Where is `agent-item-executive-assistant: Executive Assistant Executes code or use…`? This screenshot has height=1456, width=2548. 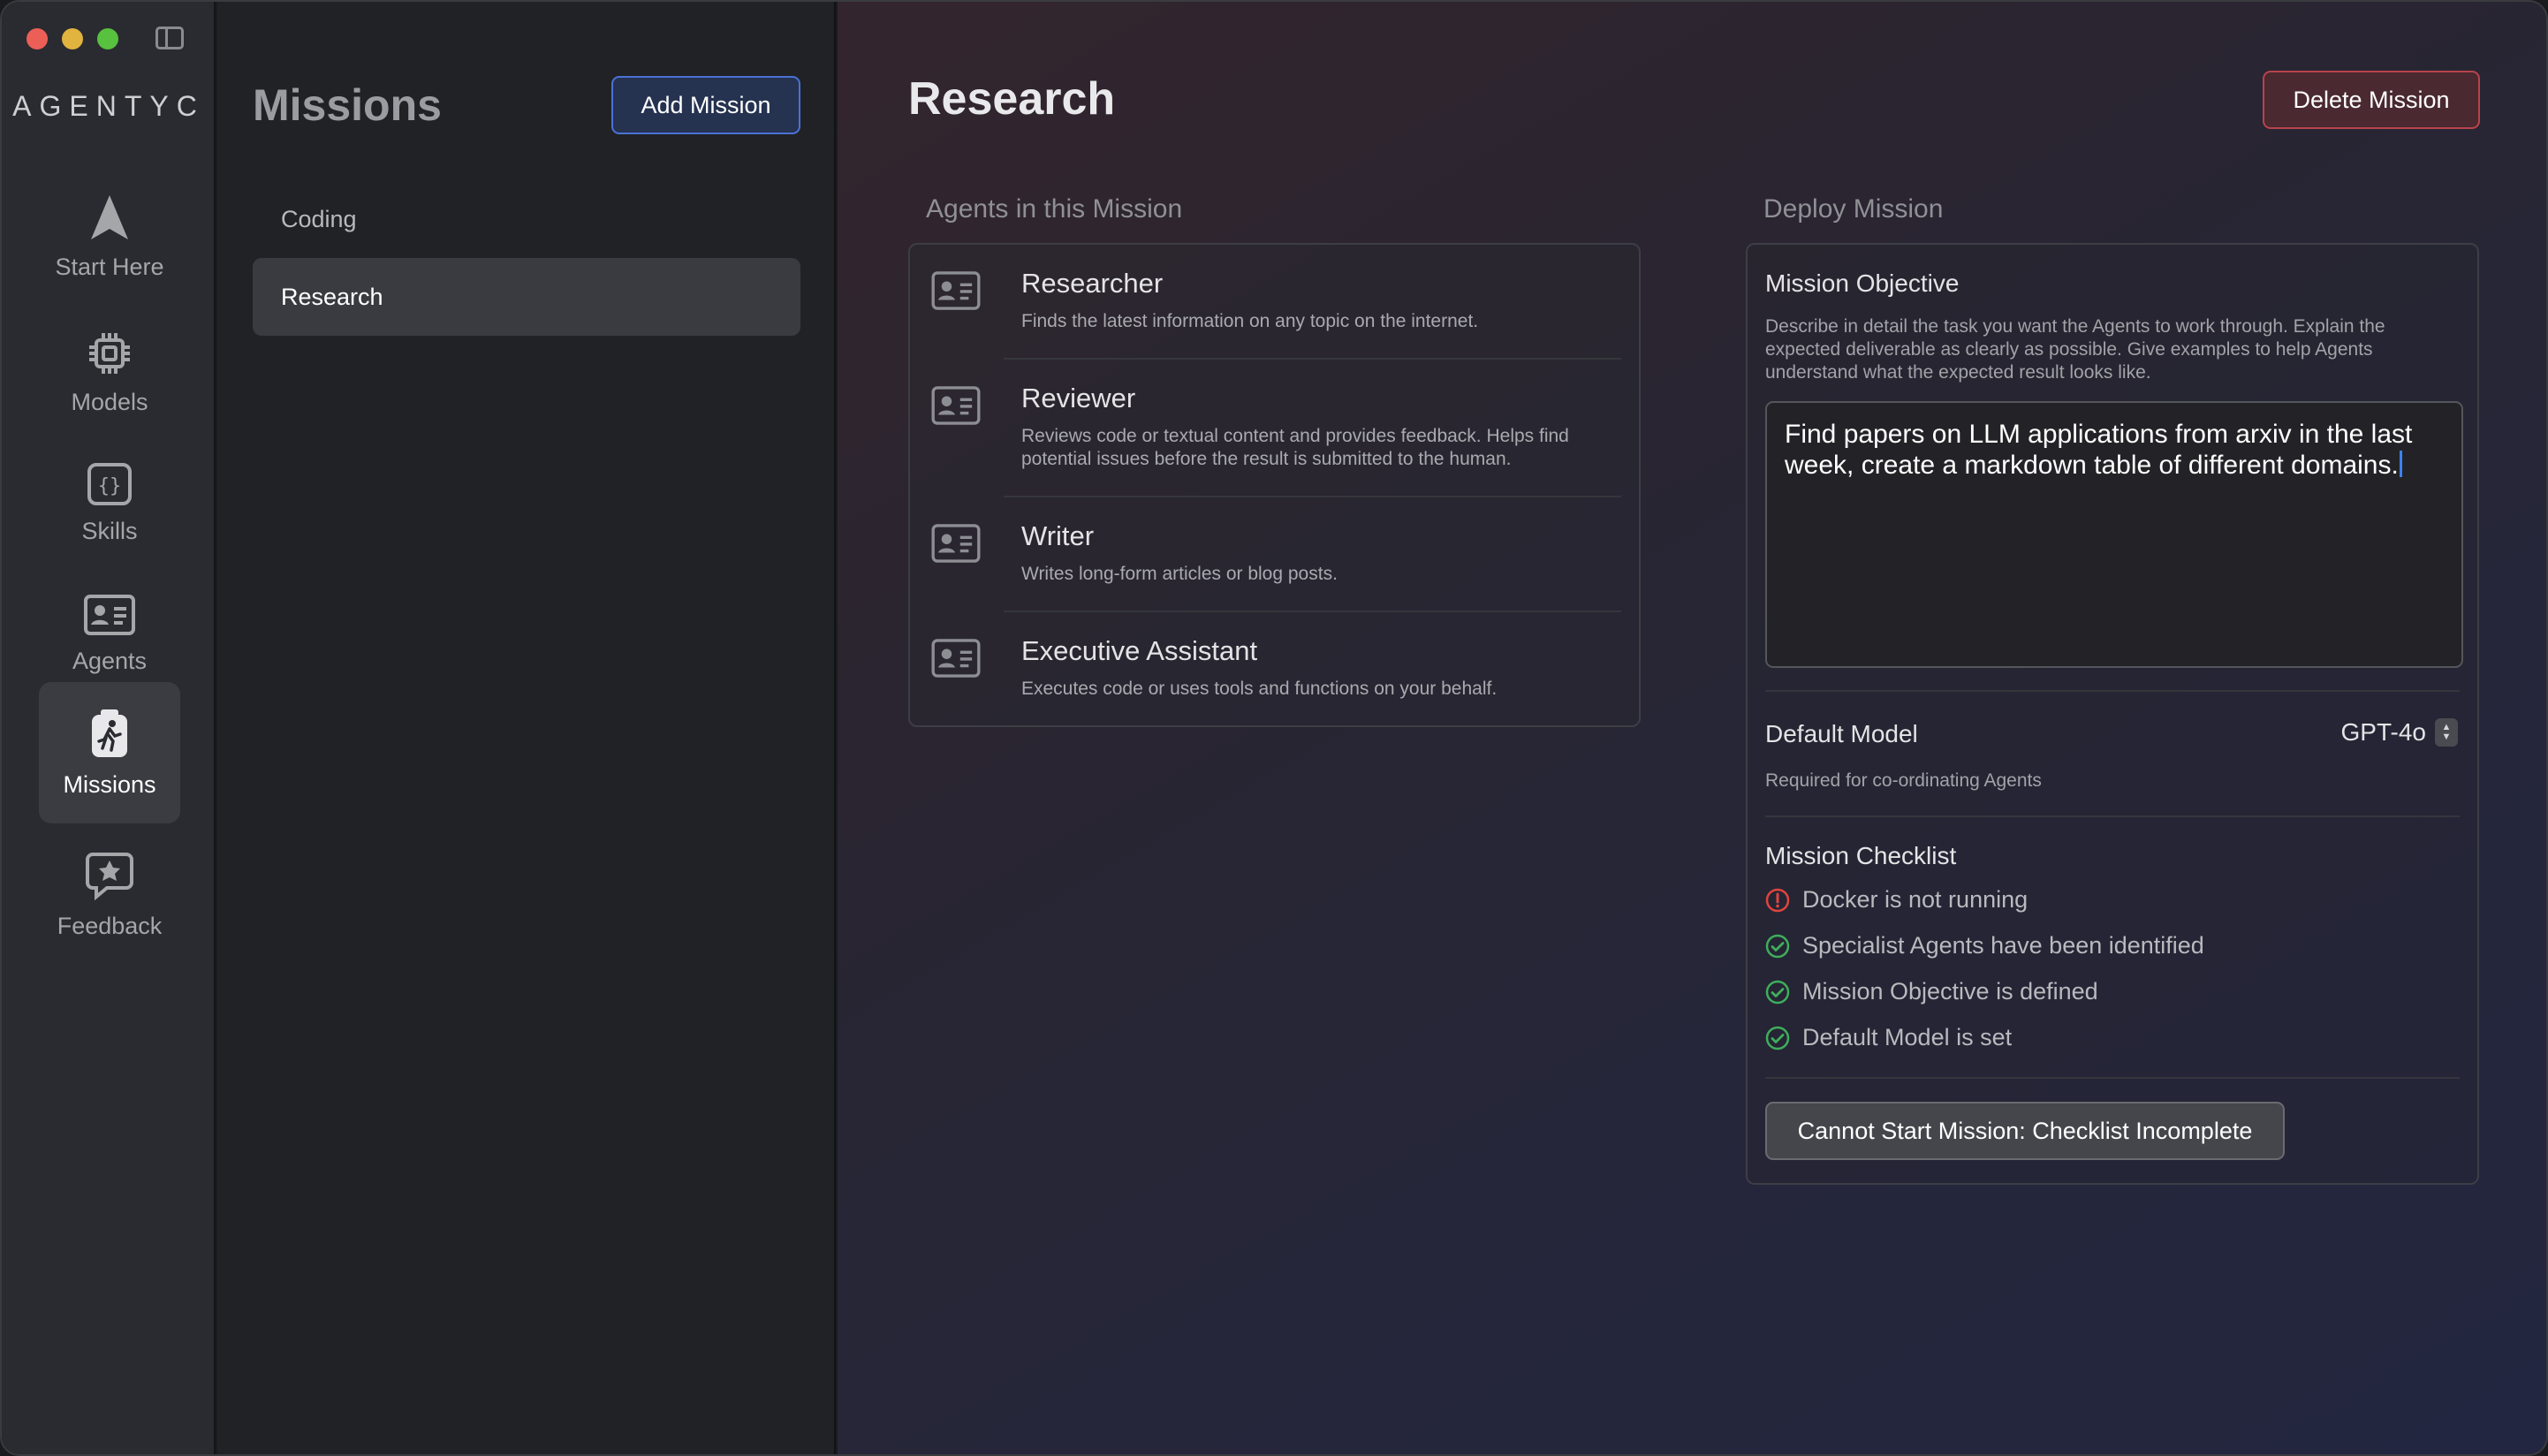
agent-item-executive-assistant: Executive Assistant Executes code or use… is located at coordinates (1274, 669).